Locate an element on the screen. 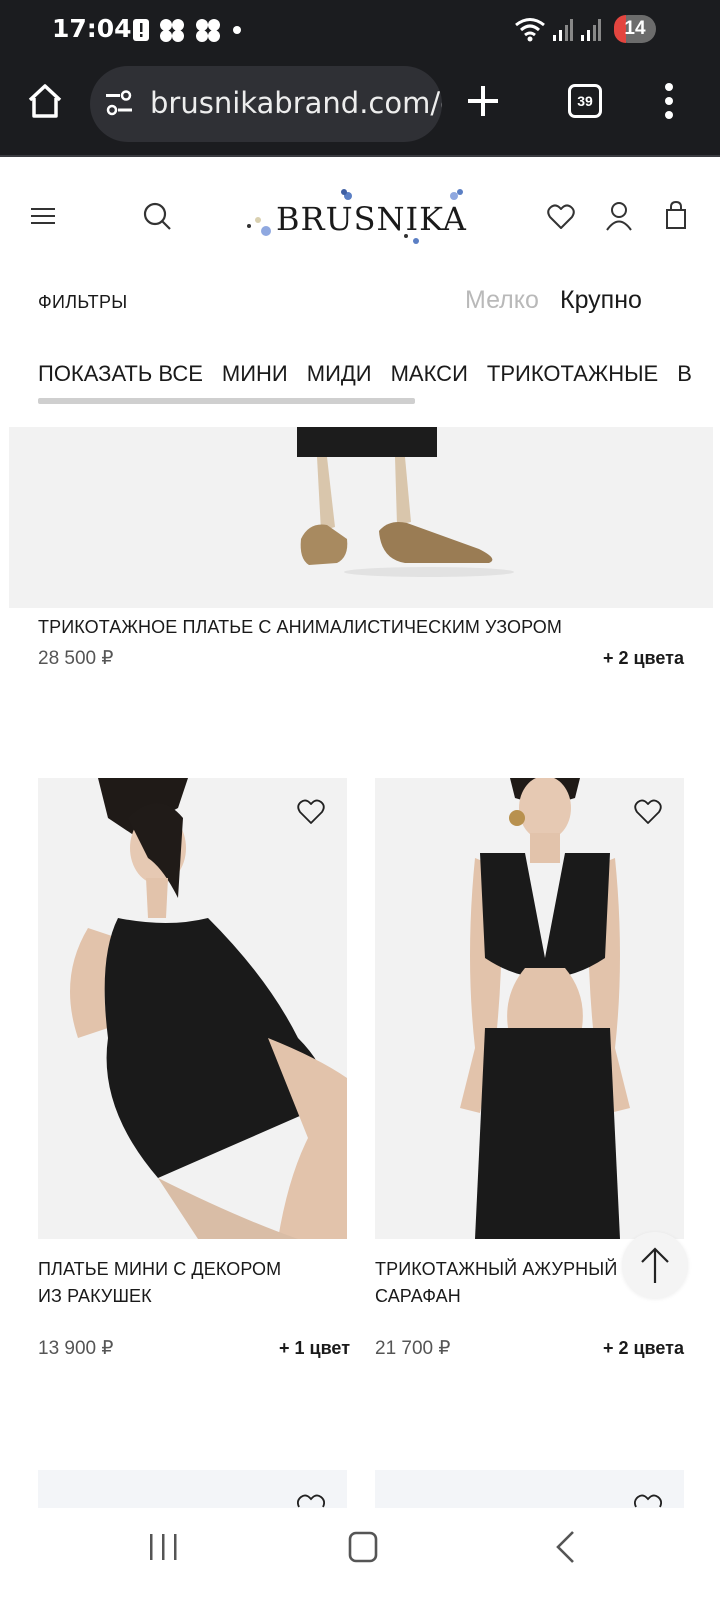  address-bar: brusnikabrand.com/c is located at coordinates (266, 104).